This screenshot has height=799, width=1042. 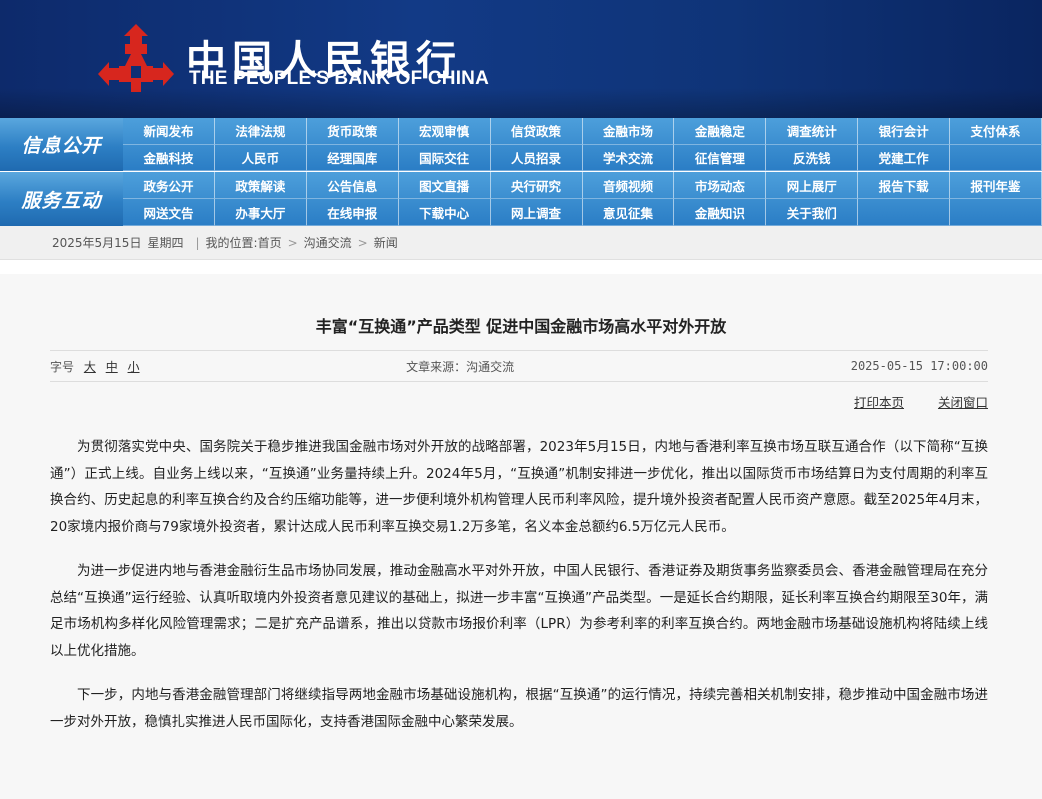 What do you see at coordinates (628, 131) in the screenshot?
I see `nav-item-financial-markets: 金融市场` at bounding box center [628, 131].